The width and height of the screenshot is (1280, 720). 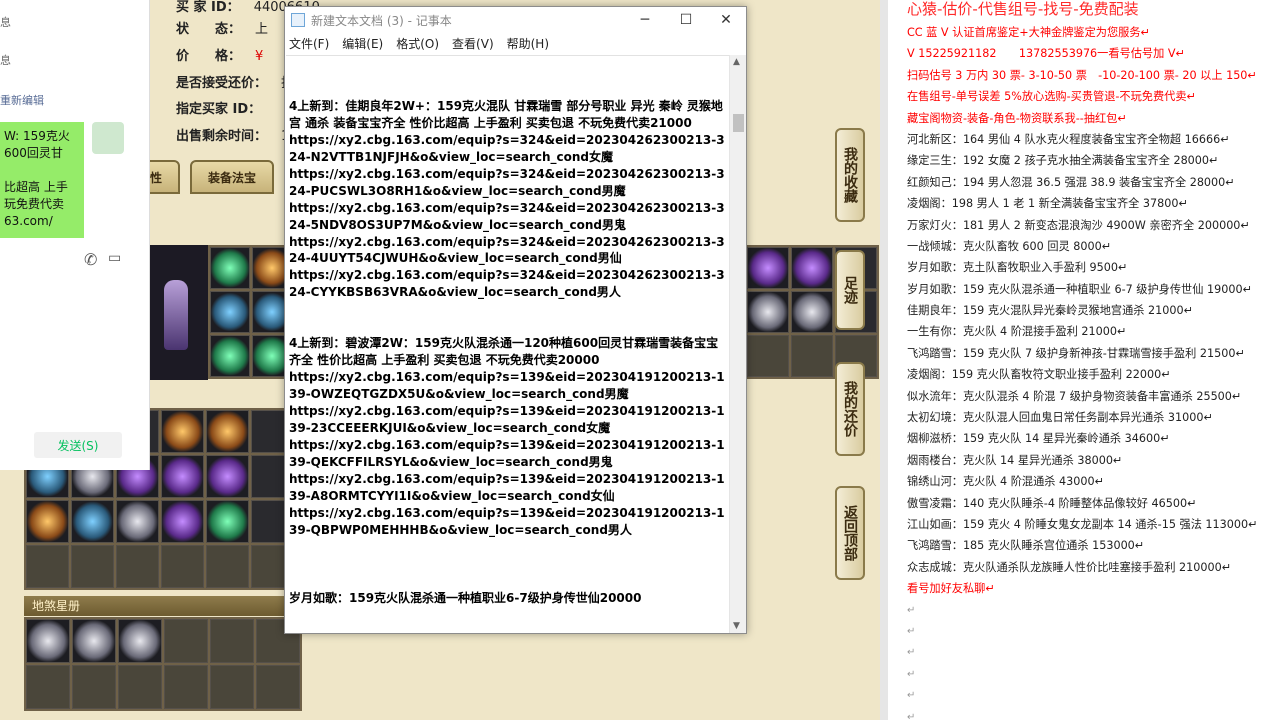 I want to click on document-line: 一战倾城：克火队畜牧 600 回灵 8000↵, so click(x=1009, y=246).